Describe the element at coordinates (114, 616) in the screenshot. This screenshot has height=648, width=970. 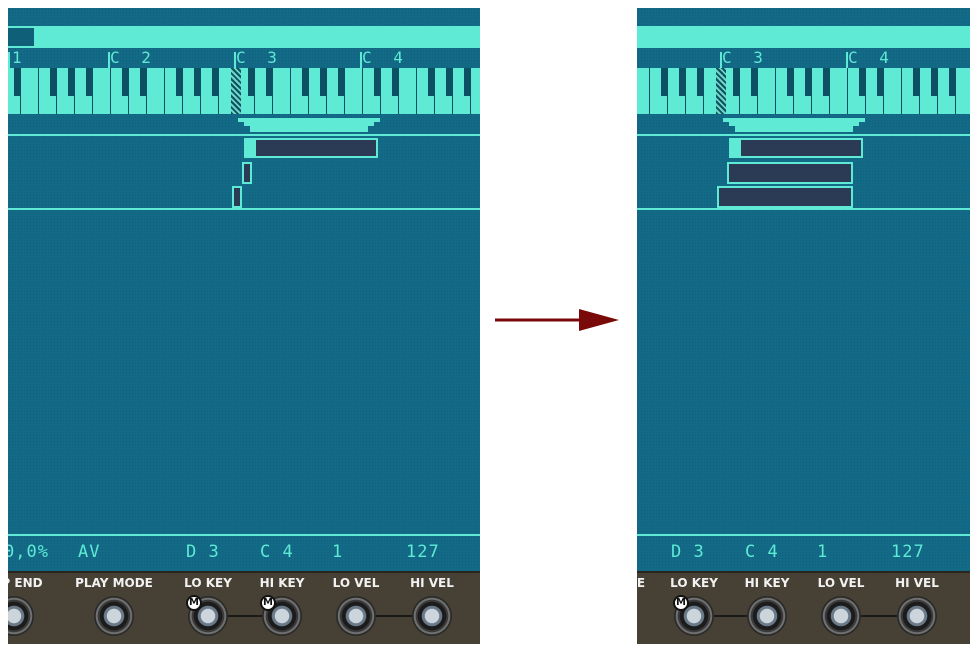
I see `play-mode-knob` at that location.